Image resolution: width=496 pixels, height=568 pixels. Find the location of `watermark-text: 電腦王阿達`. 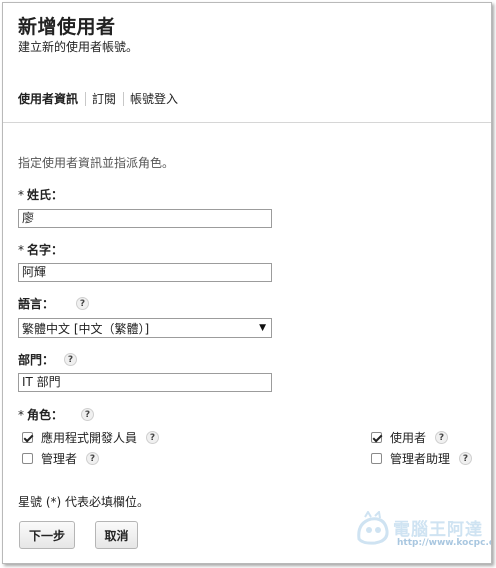

watermark-text: 電腦王阿達 is located at coordinates (438, 530).